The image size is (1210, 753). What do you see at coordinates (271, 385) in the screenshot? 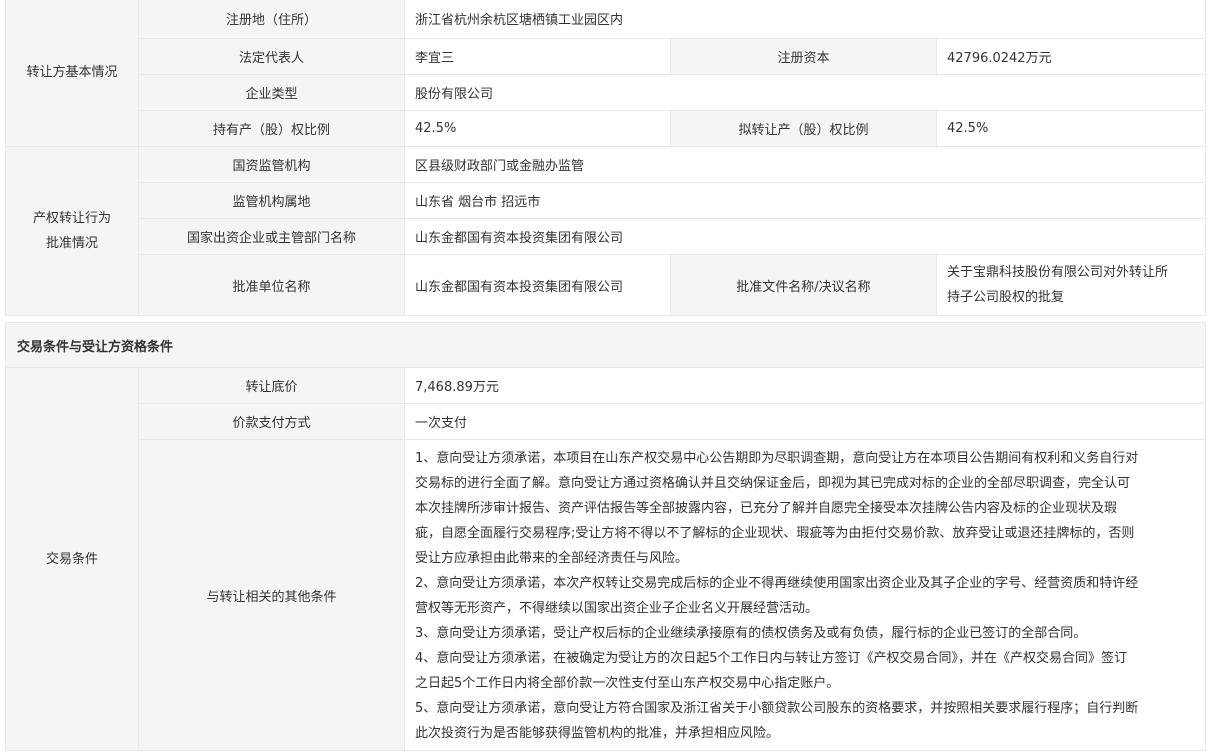
I see `base-price-label: 转让底价` at bounding box center [271, 385].